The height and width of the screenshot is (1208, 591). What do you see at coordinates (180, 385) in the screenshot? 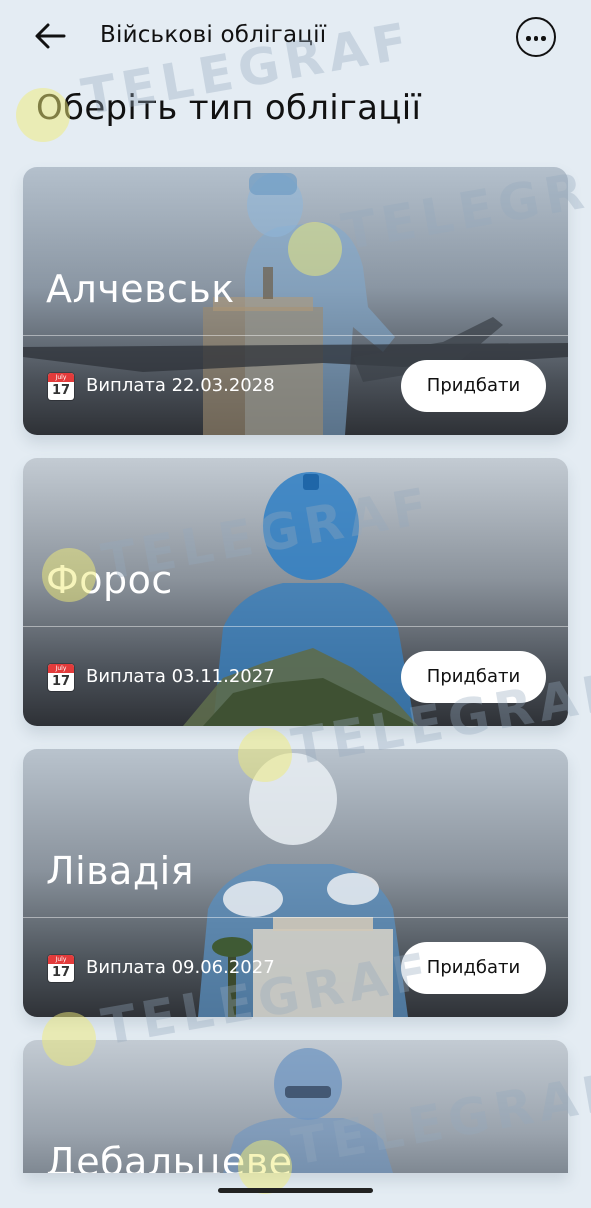
I see `payout-date: Виплата 22.03.2028` at bounding box center [180, 385].